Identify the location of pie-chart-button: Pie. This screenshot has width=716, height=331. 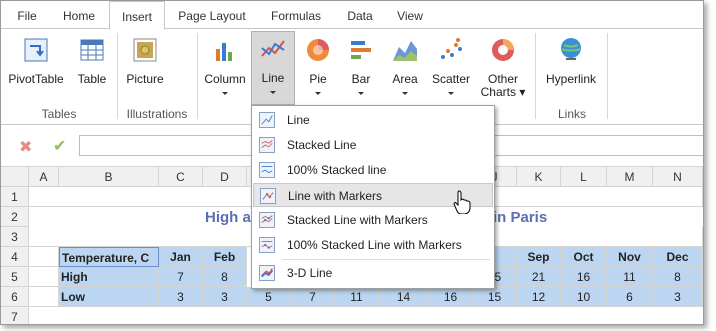
(318, 66).